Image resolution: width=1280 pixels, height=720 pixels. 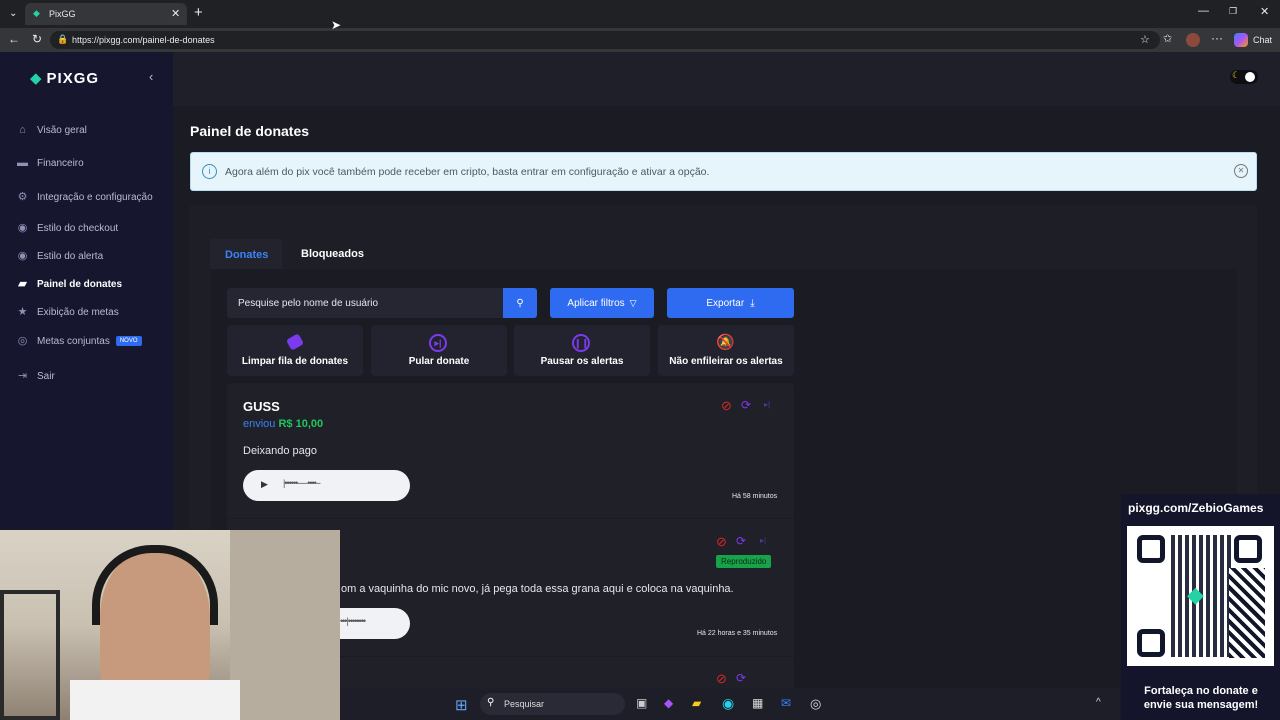 What do you see at coordinates (1264, 11) in the screenshot?
I see `close-window-icon: ✕` at bounding box center [1264, 11].